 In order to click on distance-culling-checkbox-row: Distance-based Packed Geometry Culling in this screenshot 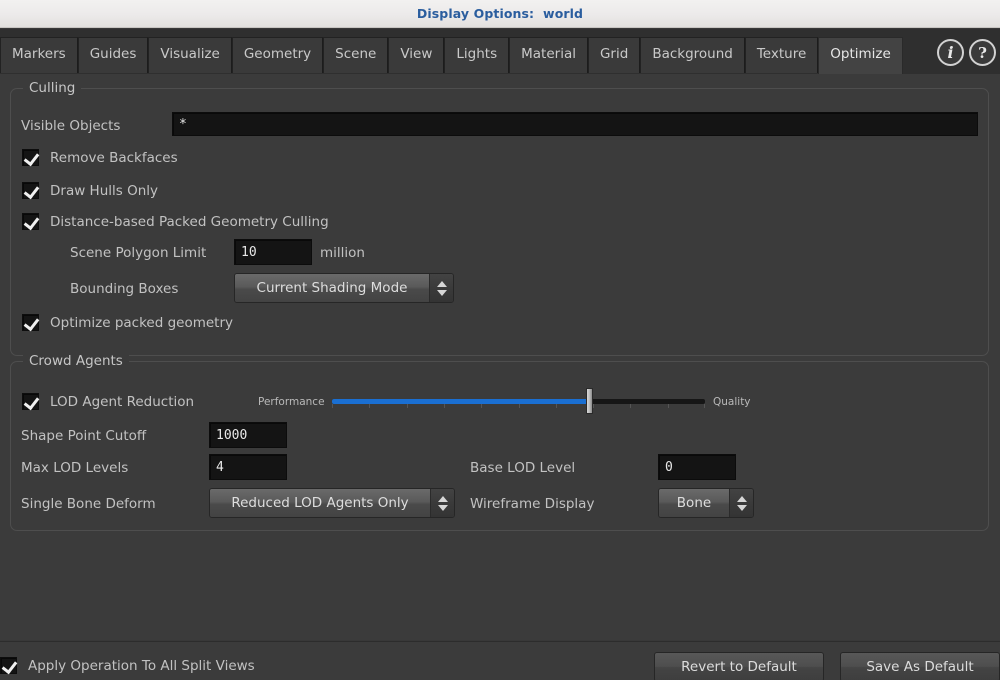, I will do `click(175, 221)`.